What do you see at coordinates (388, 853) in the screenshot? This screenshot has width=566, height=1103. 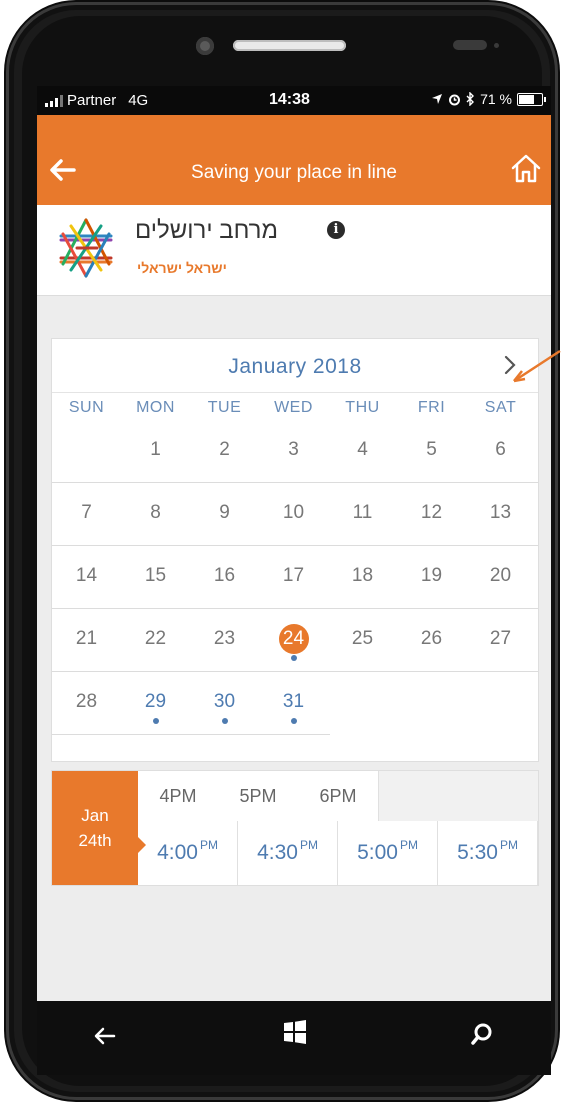 I see `time-slot-button: 5:00 PM` at bounding box center [388, 853].